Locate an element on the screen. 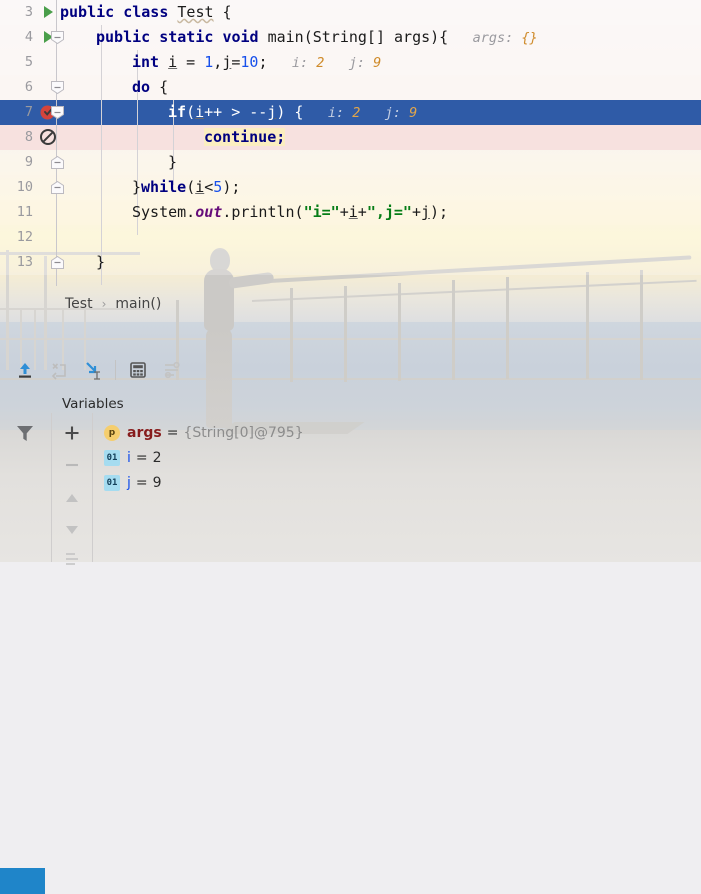  filter-icon is located at coordinates (25, 433).